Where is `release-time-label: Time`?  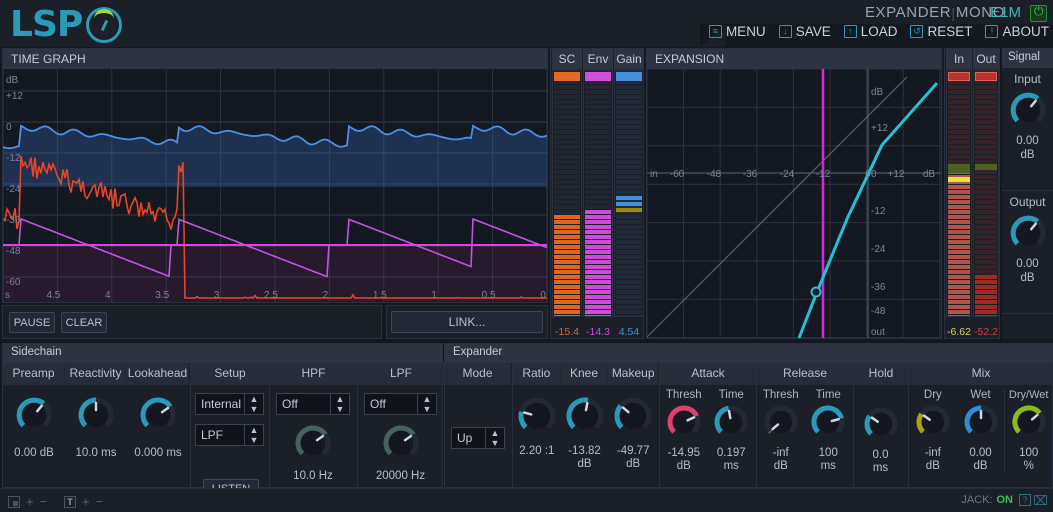 release-time-label: Time is located at coordinates (828, 395).